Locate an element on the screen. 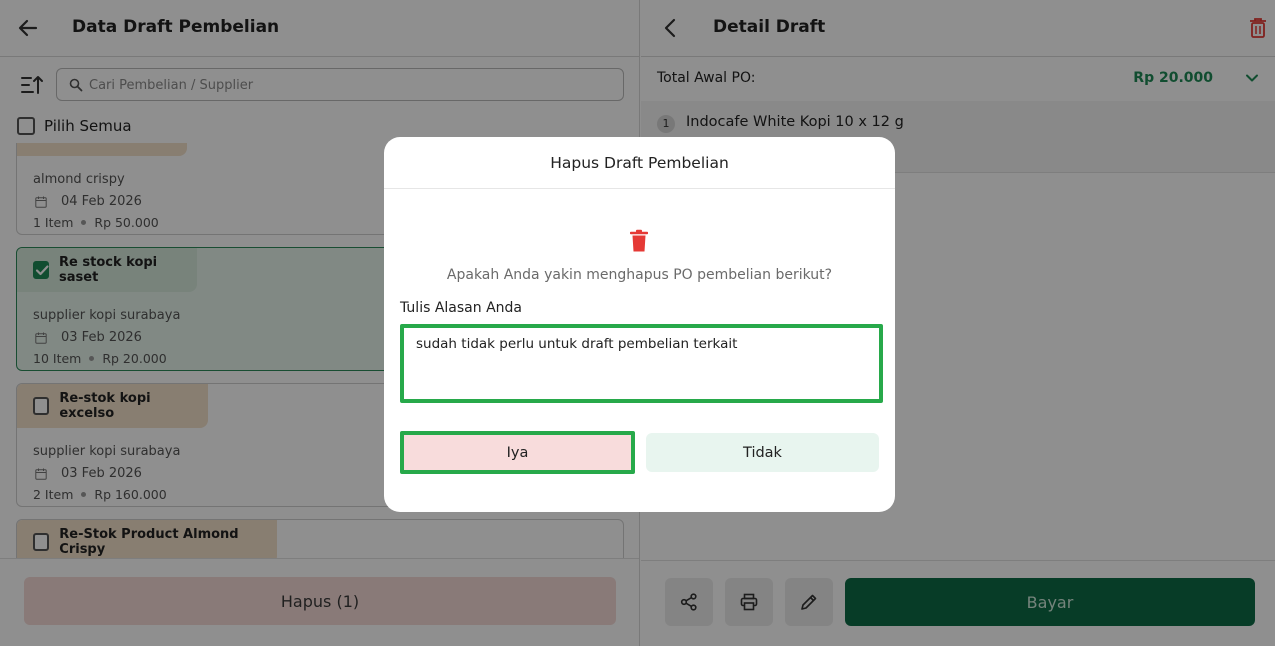 The width and height of the screenshot is (1275, 646). dialog-title: Hapus Draft Pembelian is located at coordinates (639, 163).